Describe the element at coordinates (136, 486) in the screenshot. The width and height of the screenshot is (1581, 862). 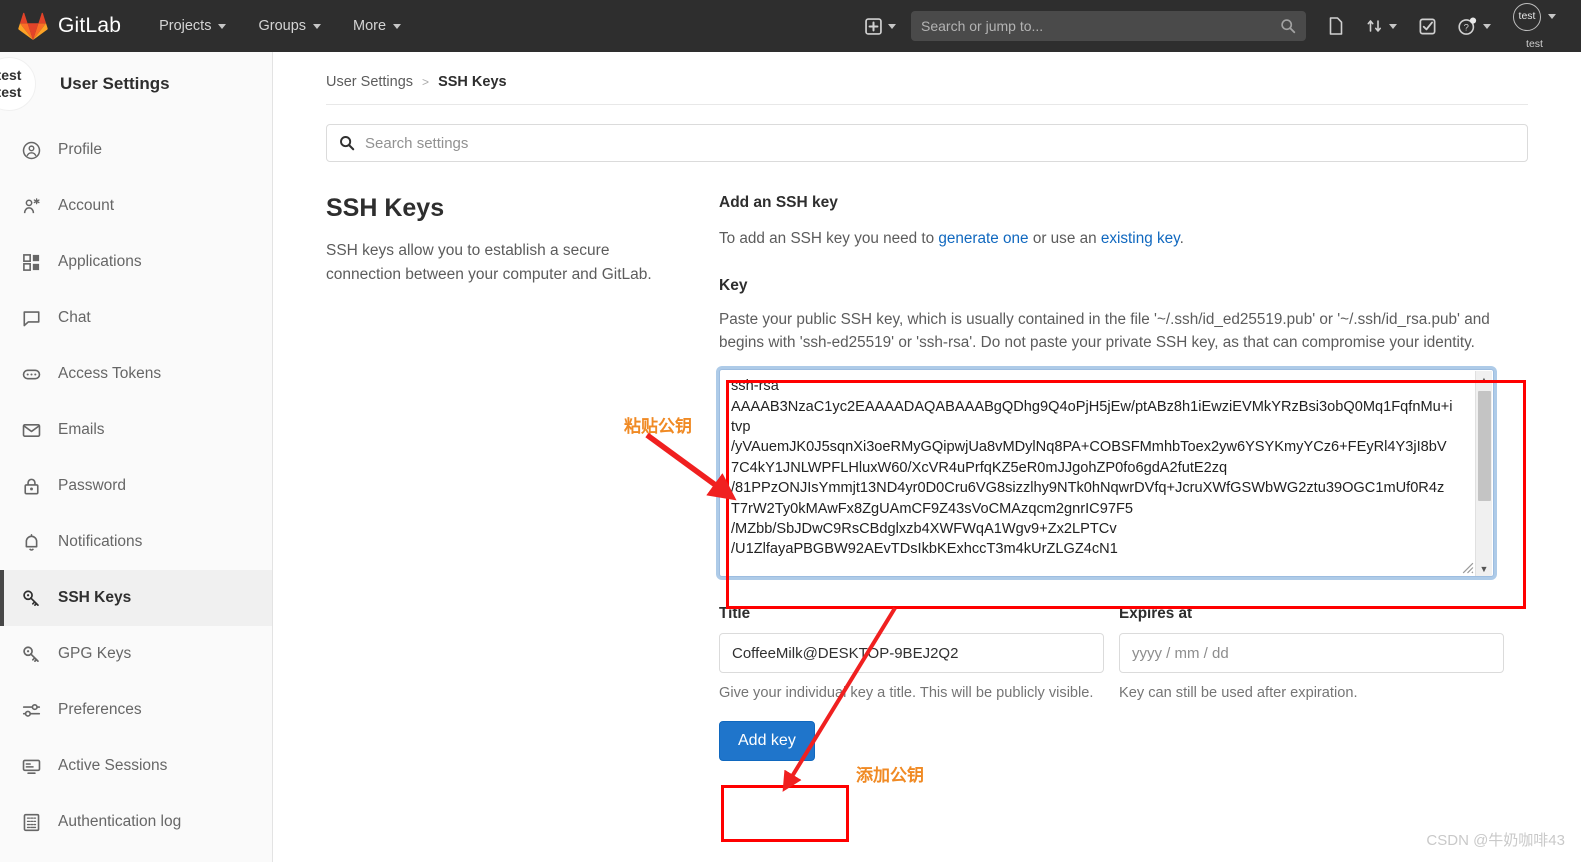
I see `sidebar-item-password: Password` at that location.